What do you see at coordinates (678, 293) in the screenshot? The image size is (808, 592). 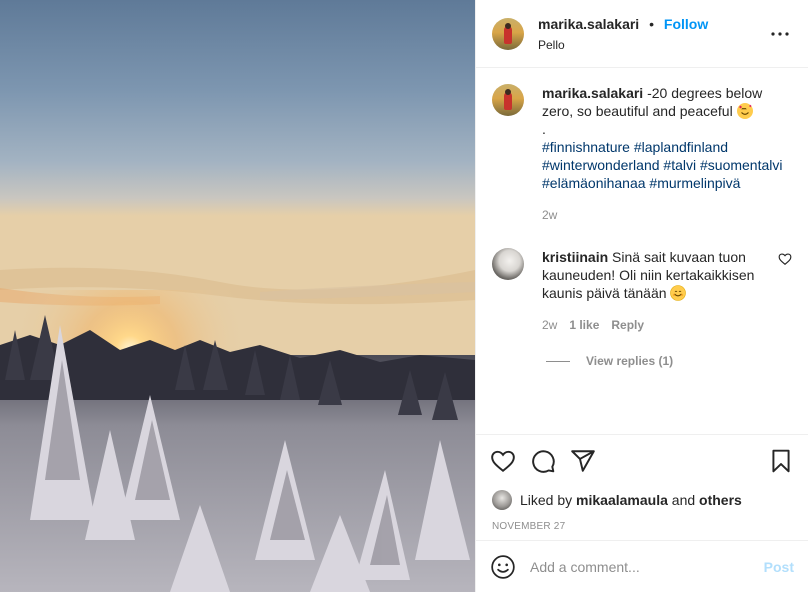 I see `smiling-face-icon` at bounding box center [678, 293].